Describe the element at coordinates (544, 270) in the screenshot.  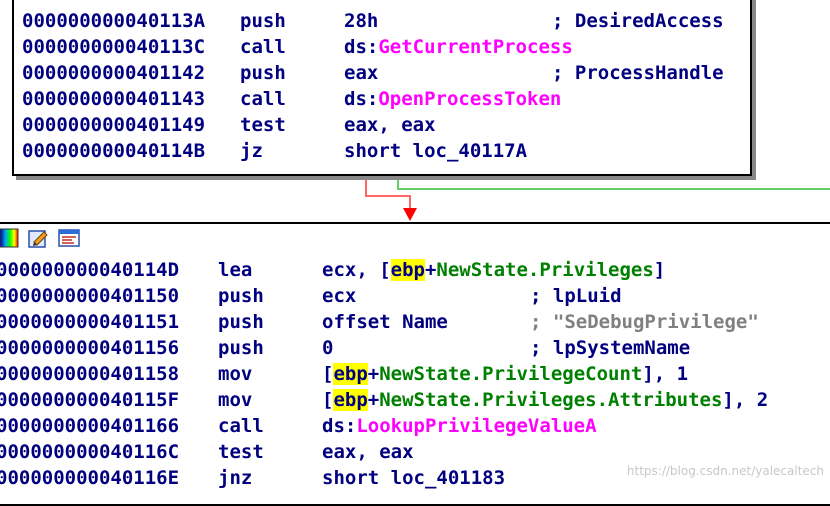
I see `struct-member: NewState.Privileges` at that location.